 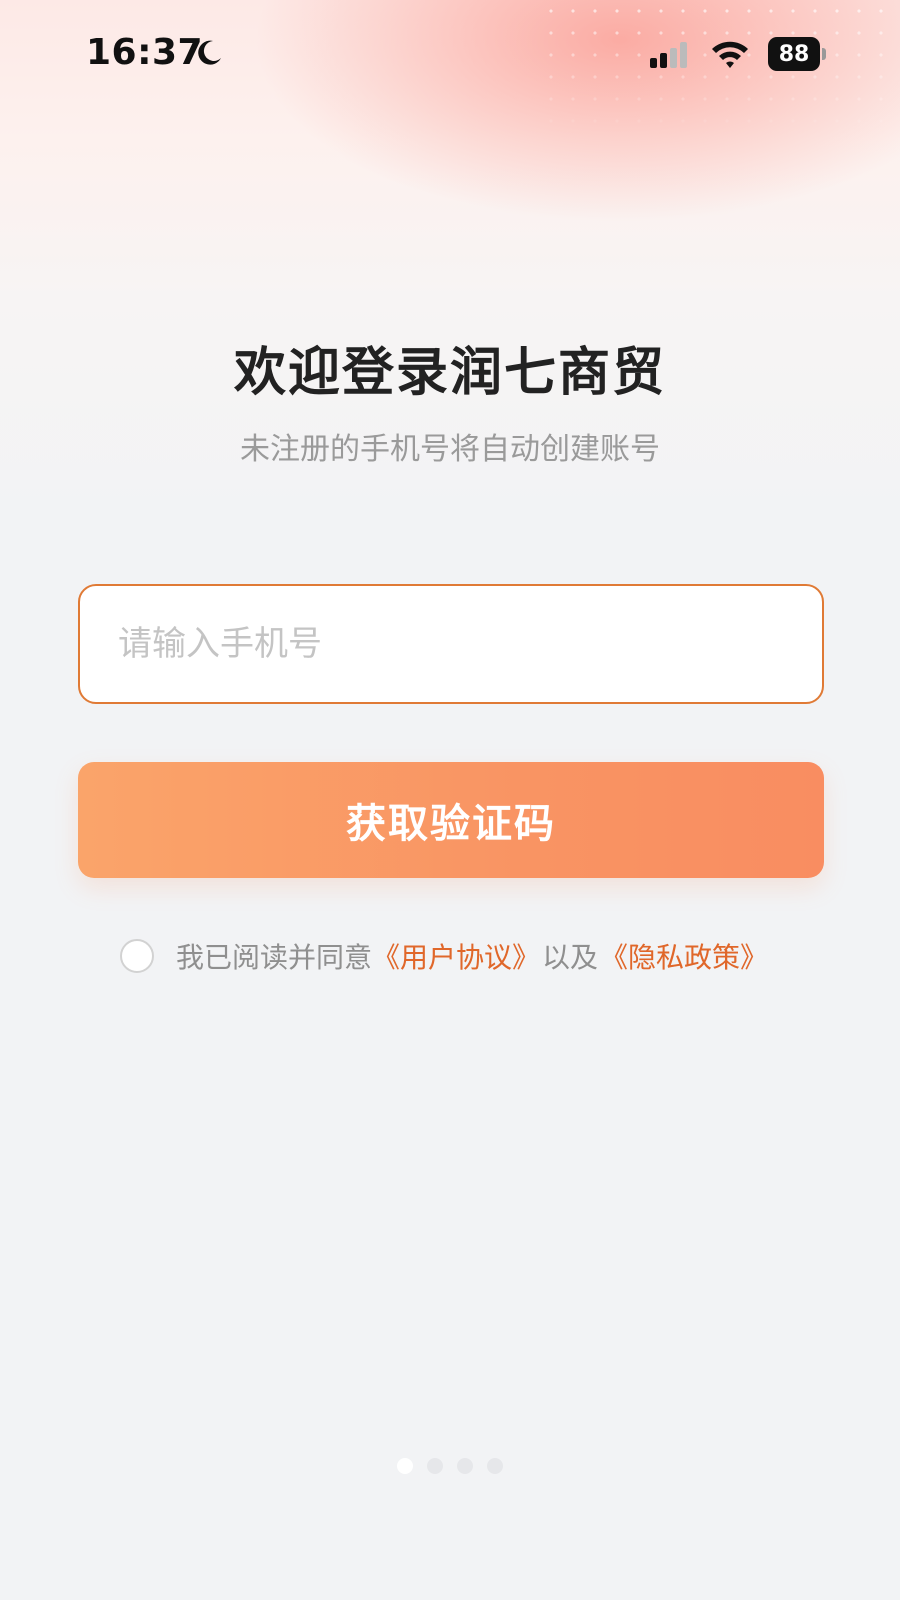 What do you see at coordinates (450, 55) in the screenshot?
I see `status-bar: 16:37 88` at bounding box center [450, 55].